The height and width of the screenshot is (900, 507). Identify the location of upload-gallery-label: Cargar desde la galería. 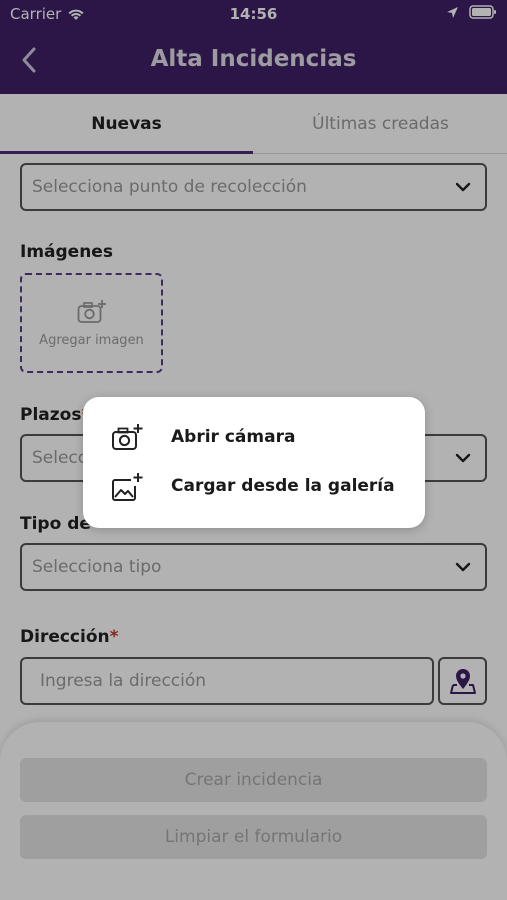
(283, 486).